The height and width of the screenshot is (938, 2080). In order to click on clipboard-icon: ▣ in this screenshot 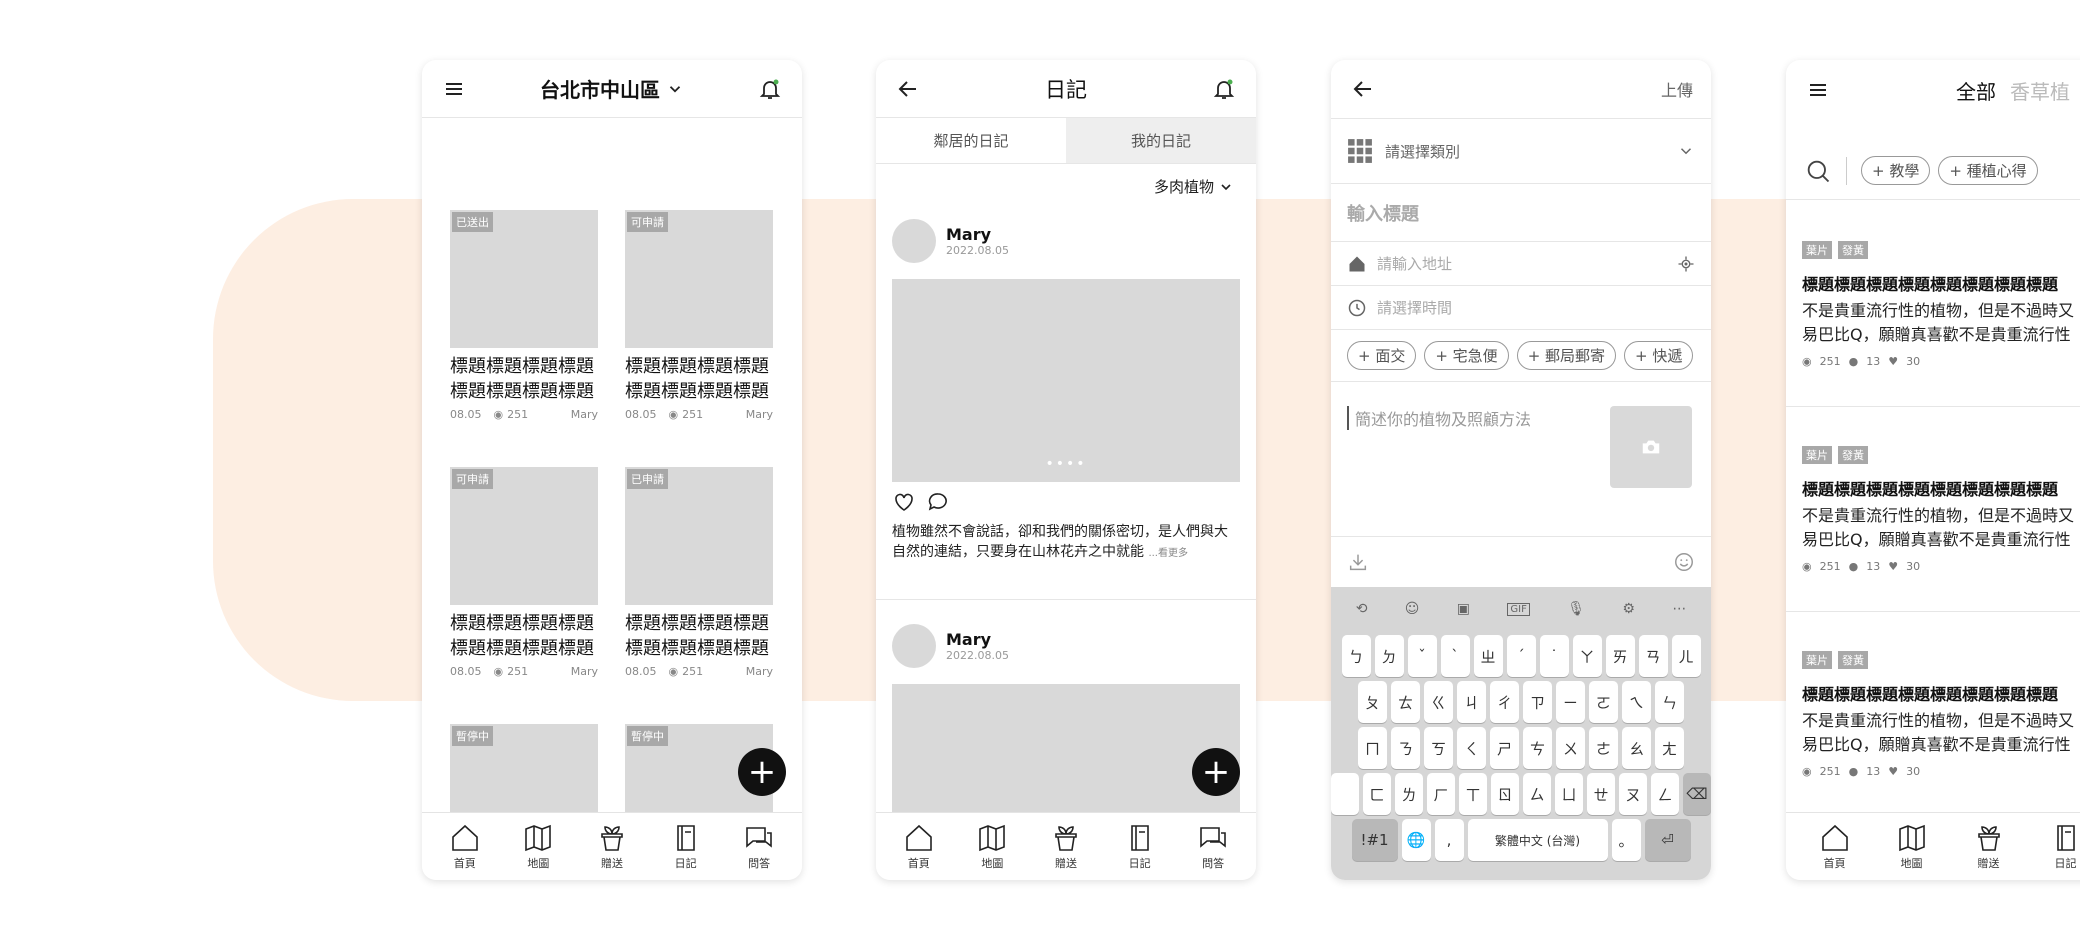, I will do `click(1463, 609)`.